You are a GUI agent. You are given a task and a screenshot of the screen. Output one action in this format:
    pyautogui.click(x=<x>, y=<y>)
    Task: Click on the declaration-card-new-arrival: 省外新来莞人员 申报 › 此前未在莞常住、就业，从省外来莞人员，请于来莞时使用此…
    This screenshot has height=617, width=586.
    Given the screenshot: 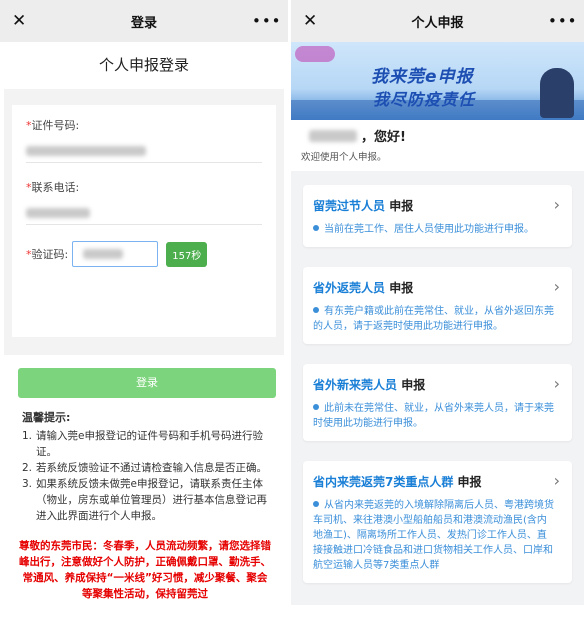 What is the action you would take?
    pyautogui.click(x=437, y=402)
    